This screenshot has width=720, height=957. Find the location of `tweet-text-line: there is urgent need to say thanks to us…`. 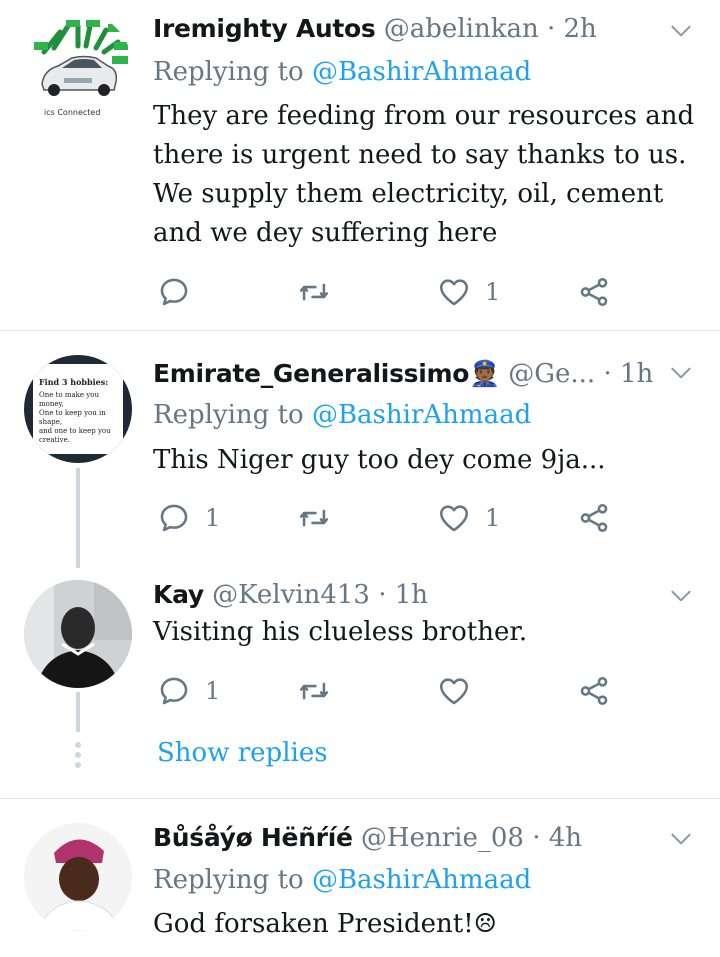

tweet-text-line: there is urgent need to say thanks to us… is located at coordinates (420, 155).